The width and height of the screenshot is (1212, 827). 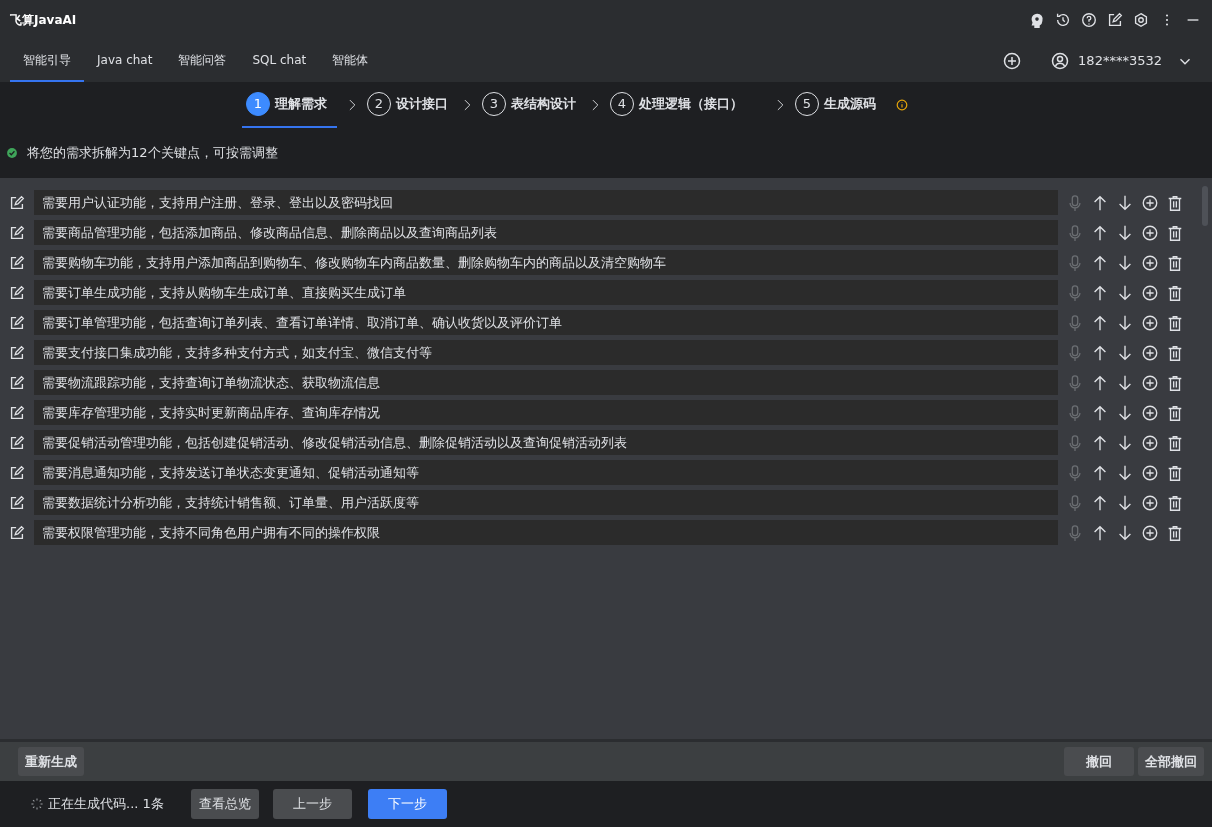 What do you see at coordinates (407, 105) in the screenshot?
I see `step-tab: 2 设计接口` at bounding box center [407, 105].